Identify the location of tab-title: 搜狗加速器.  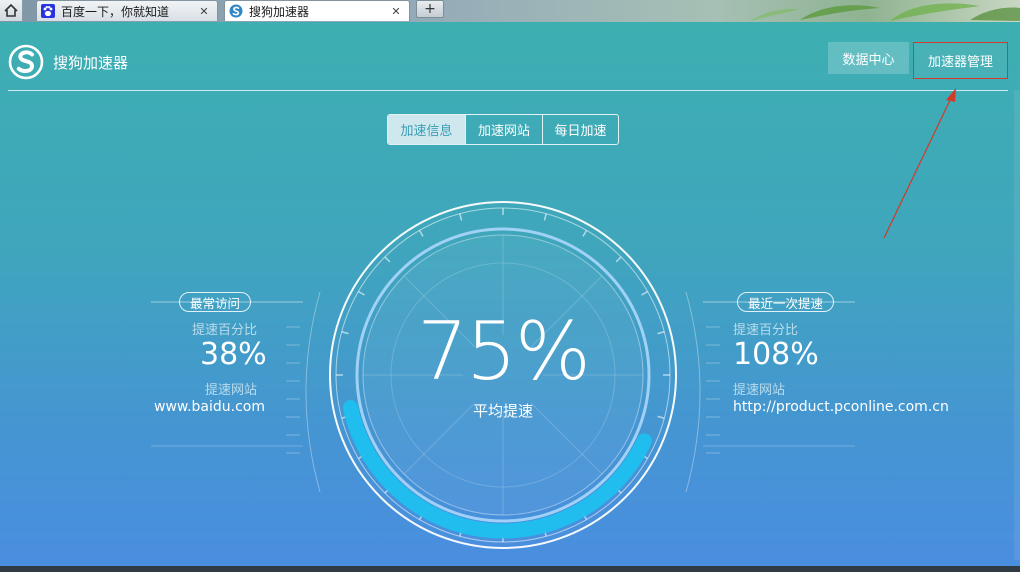
(279, 11).